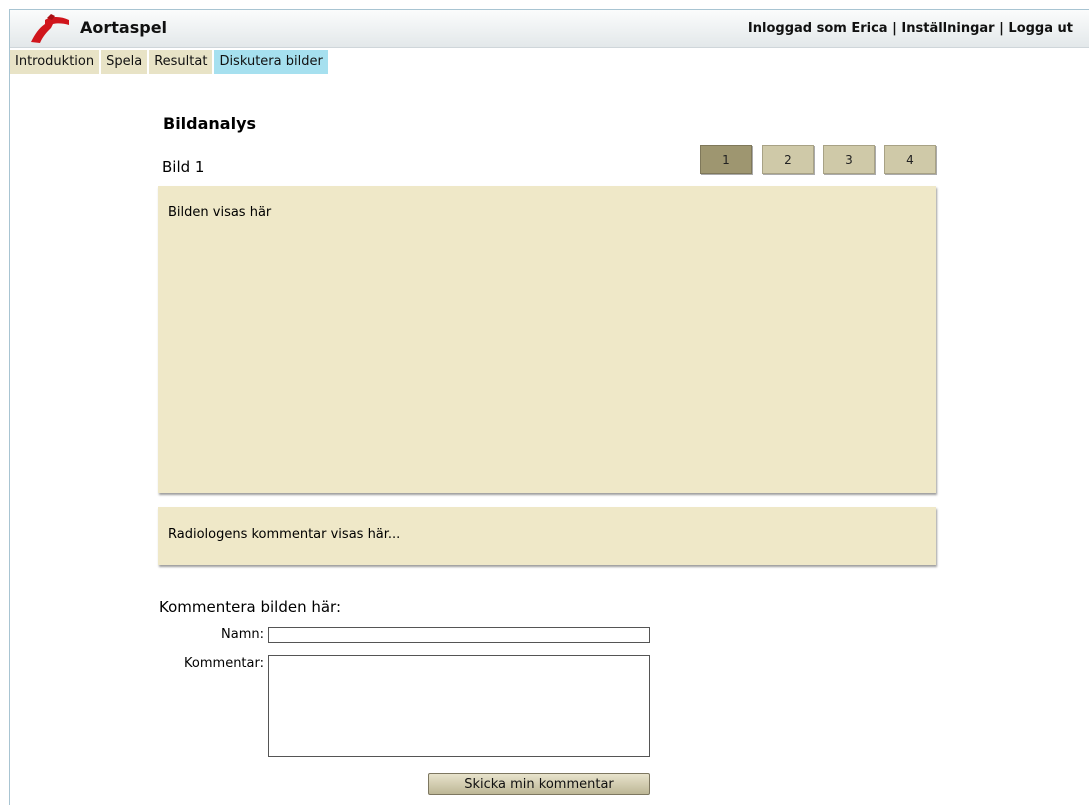 The width and height of the screenshot is (1089, 805). What do you see at coordinates (849, 159) in the screenshot?
I see `image-page-3-button: 3` at bounding box center [849, 159].